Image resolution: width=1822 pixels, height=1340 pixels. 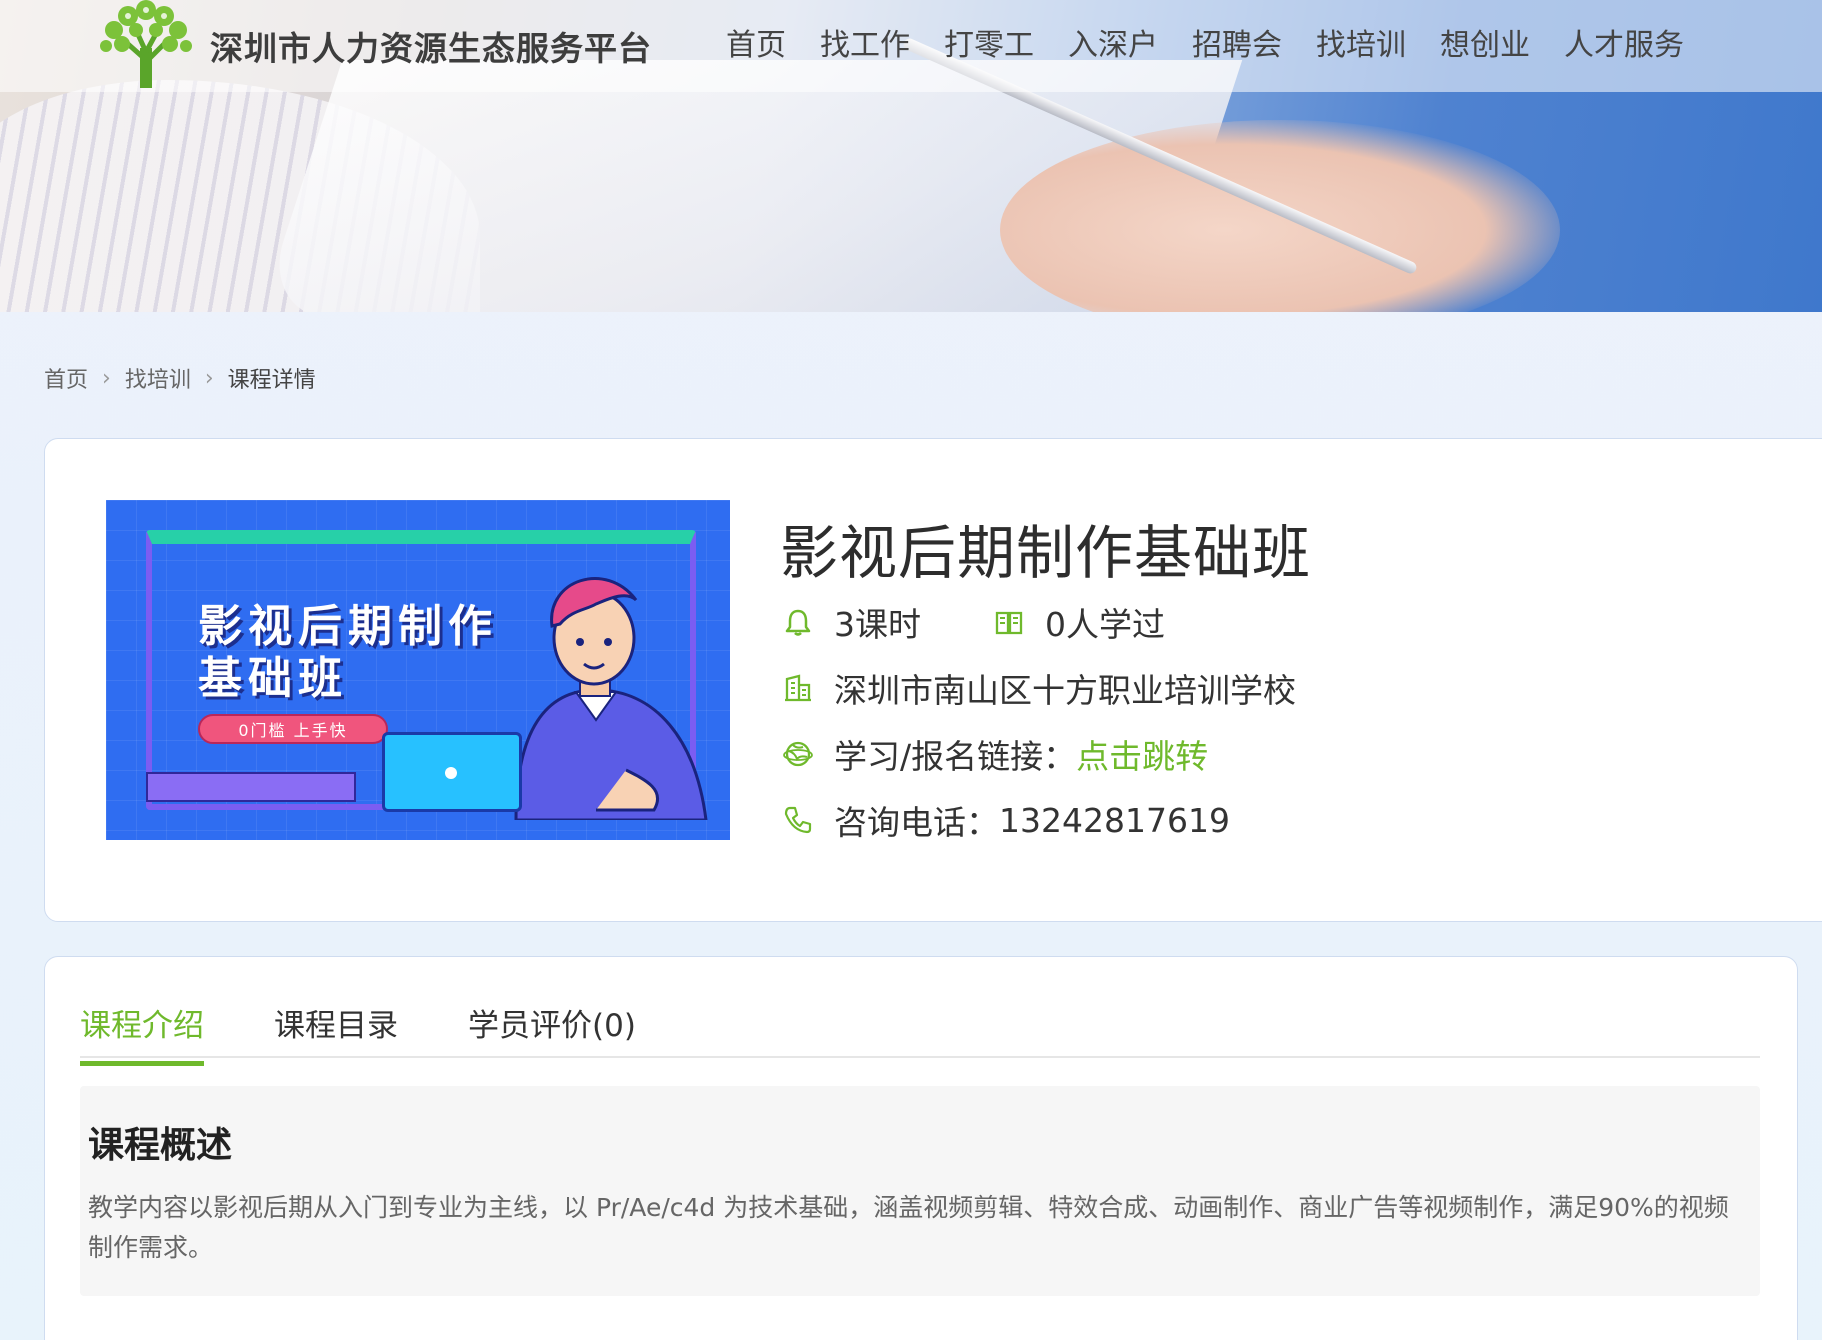 I want to click on book-icon, so click(x=1009, y=622).